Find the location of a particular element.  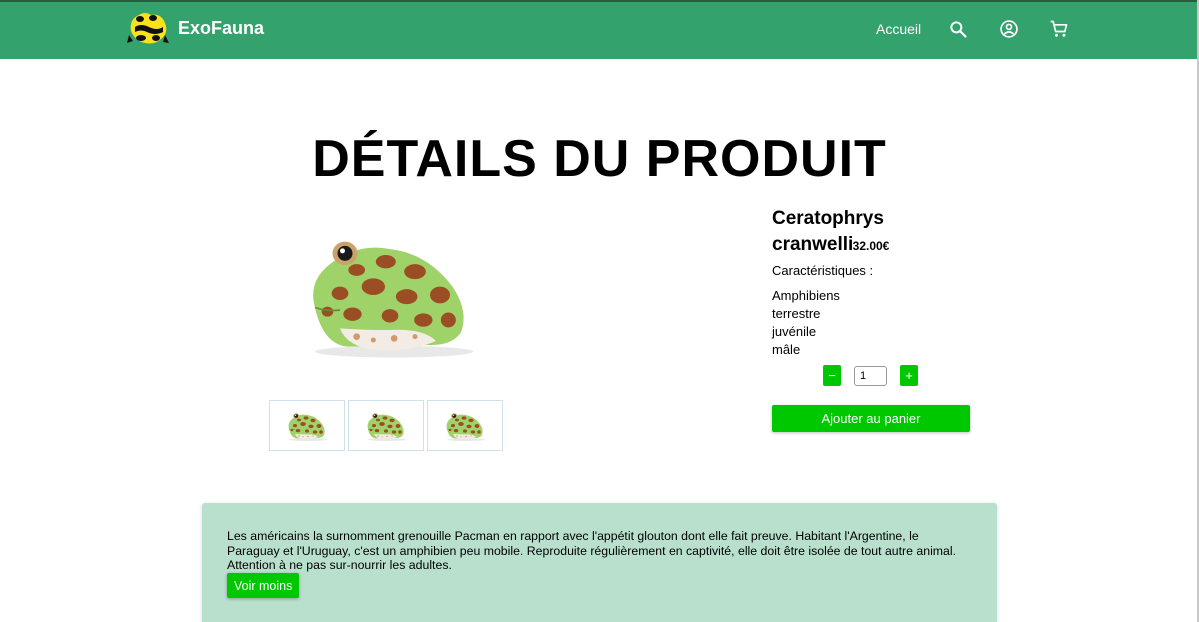

search-icon is located at coordinates (958, 29).